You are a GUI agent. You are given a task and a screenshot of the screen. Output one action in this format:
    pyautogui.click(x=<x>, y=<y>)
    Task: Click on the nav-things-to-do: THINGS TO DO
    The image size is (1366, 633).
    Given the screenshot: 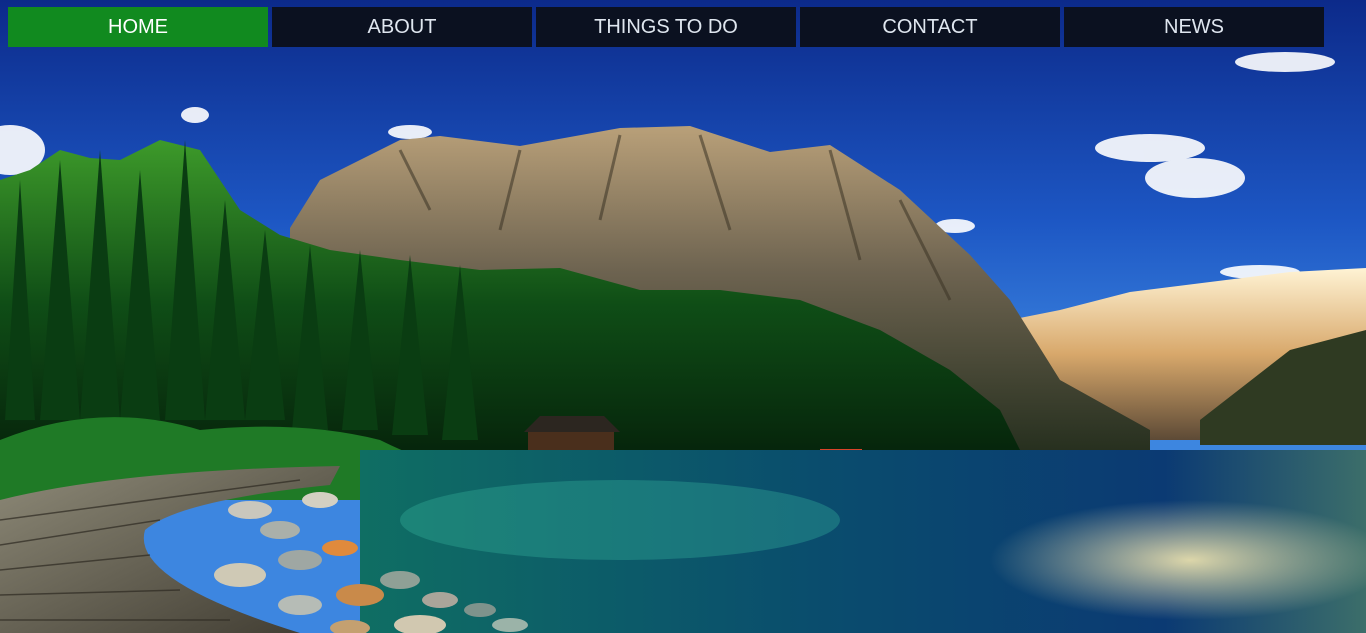 What is the action you would take?
    pyautogui.click(x=666, y=27)
    